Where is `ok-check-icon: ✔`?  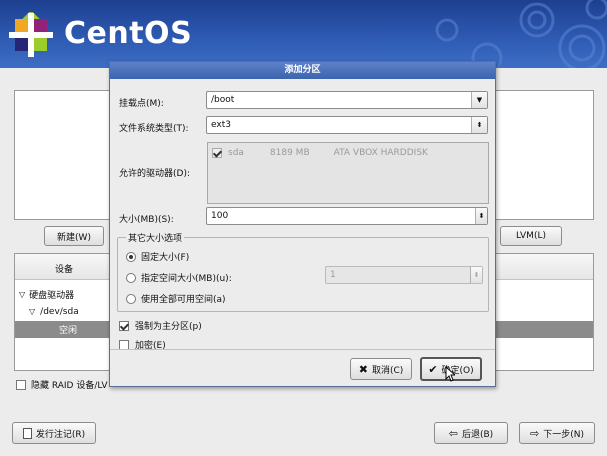
ok-check-icon: ✔ is located at coordinates (433, 369).